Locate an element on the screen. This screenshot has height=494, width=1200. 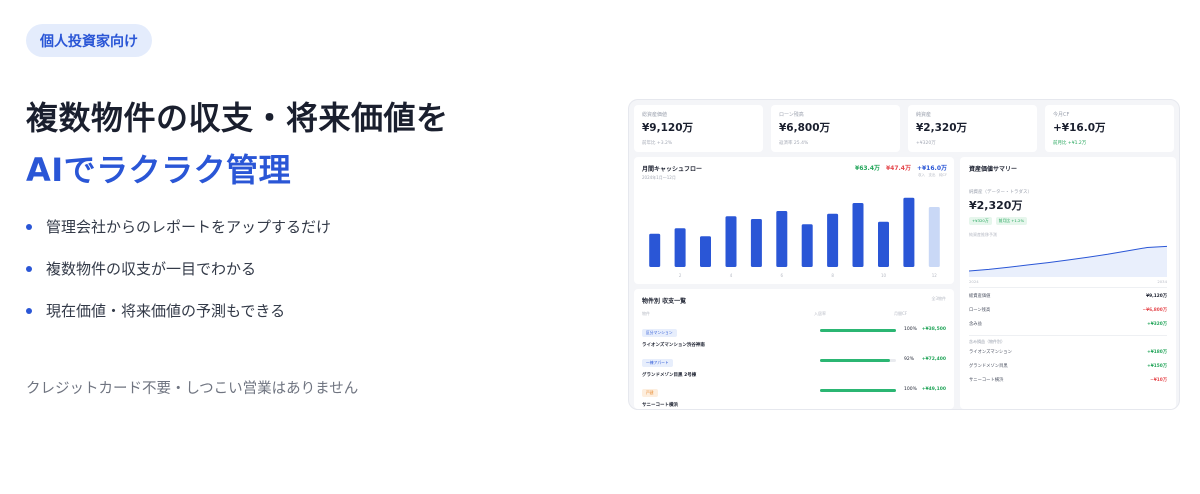
feature-item: 現在価値・将来価値の予測もできる is located at coordinates (178, 310).